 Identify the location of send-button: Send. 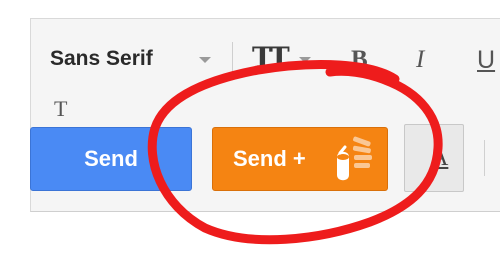
(111, 159).